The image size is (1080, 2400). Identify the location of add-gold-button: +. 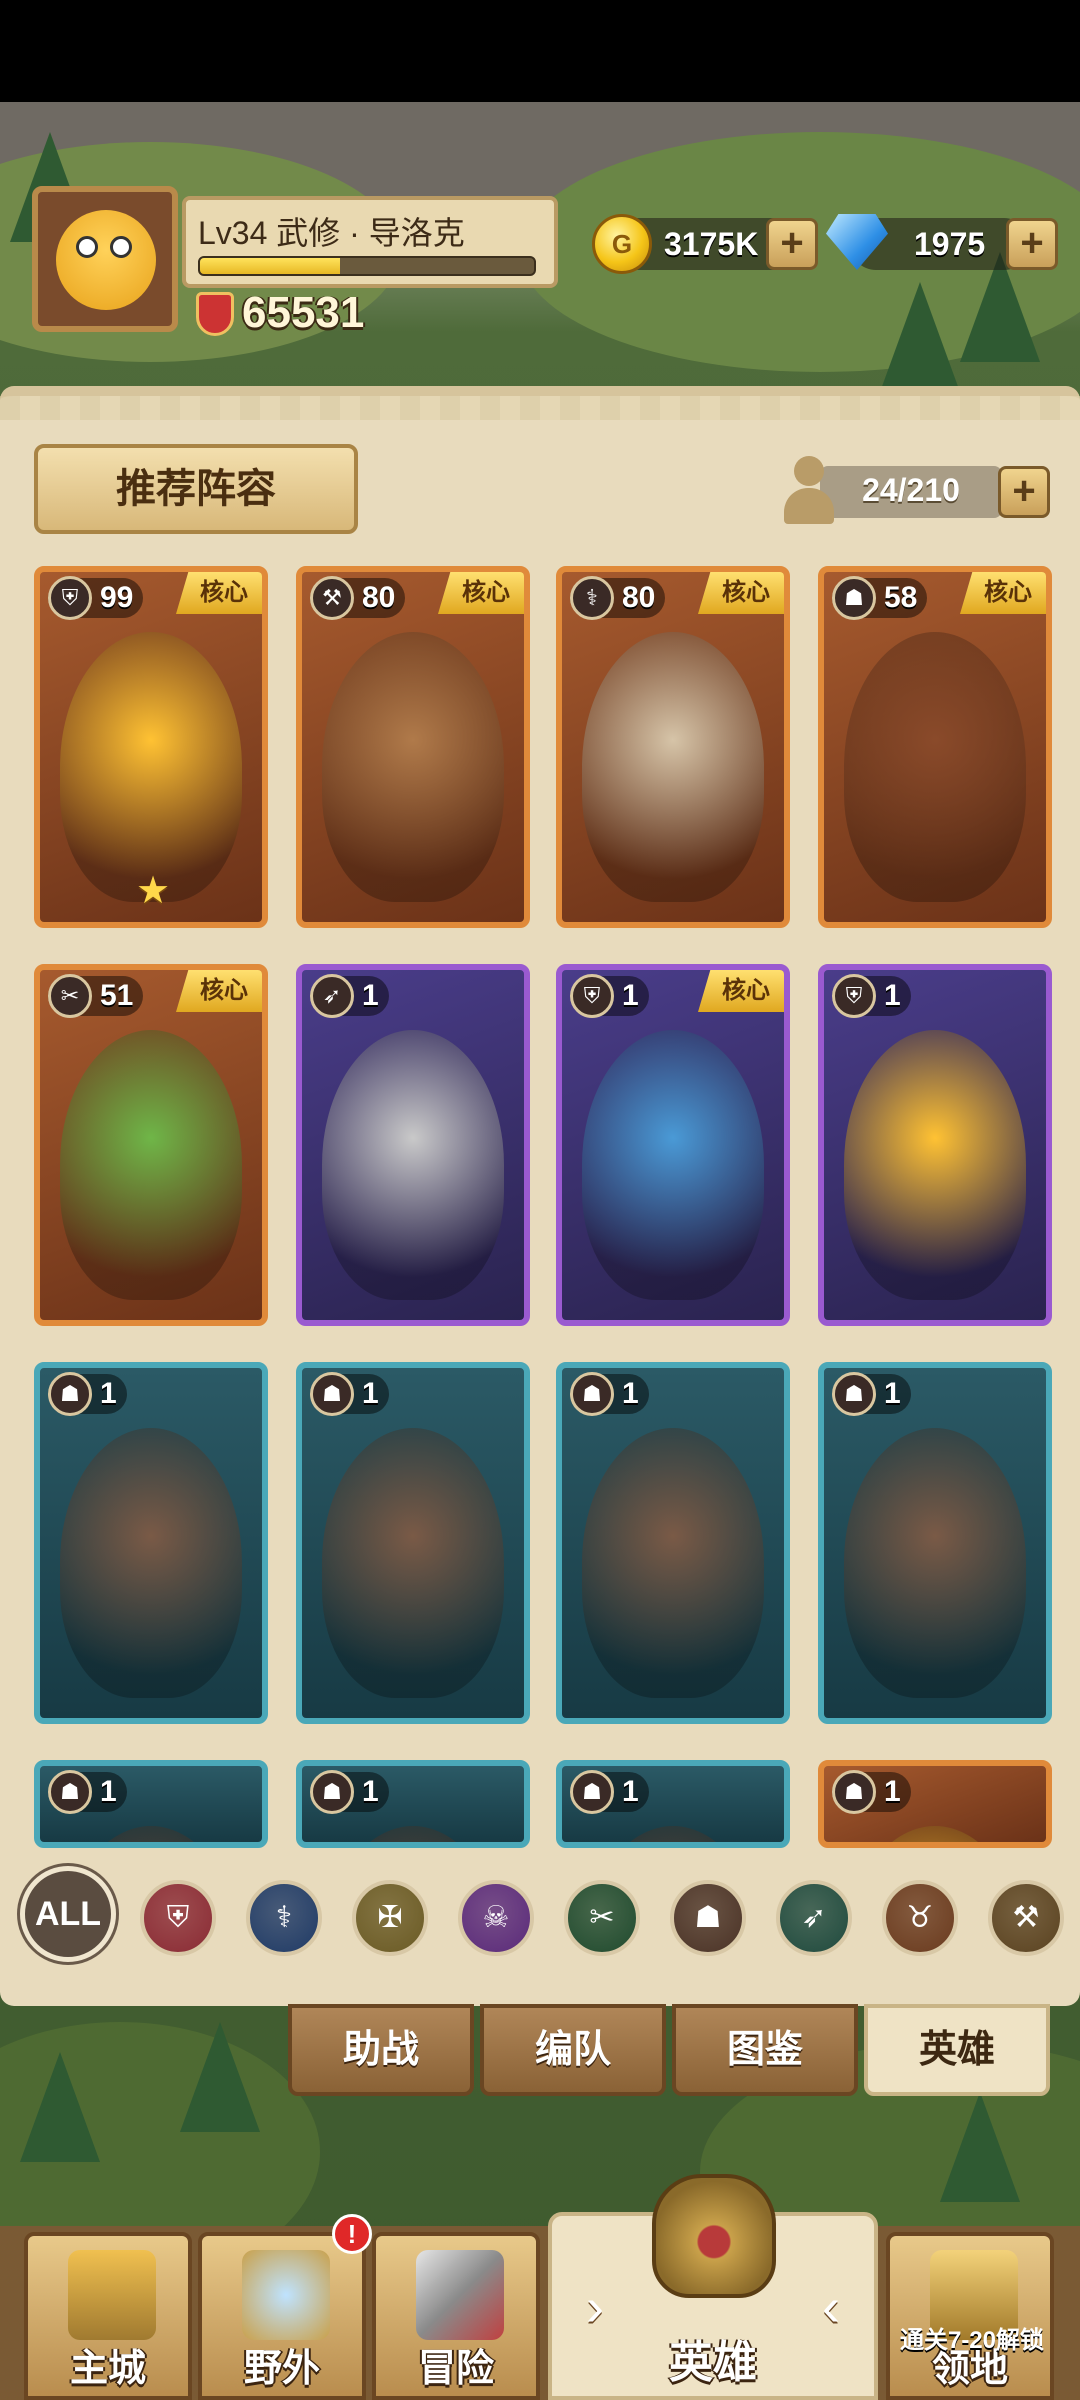
(792, 244).